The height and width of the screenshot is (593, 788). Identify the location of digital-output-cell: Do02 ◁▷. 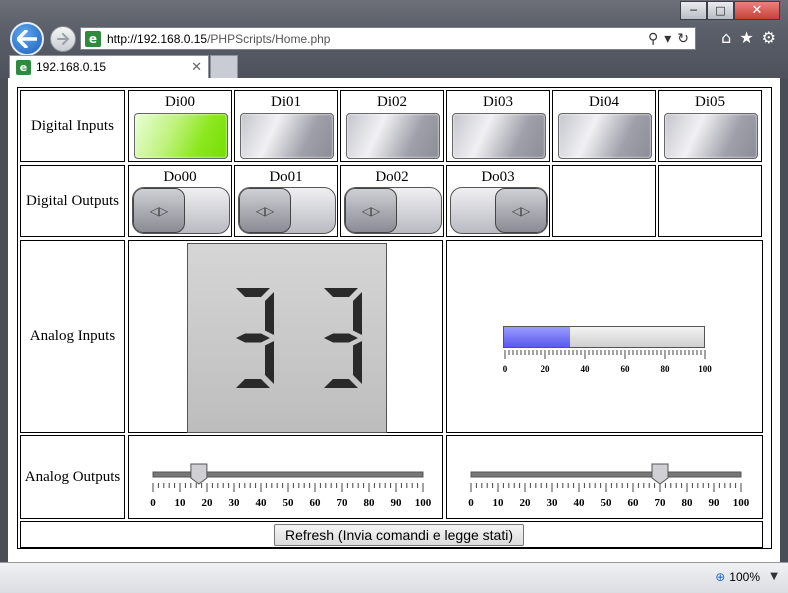
(392, 201).